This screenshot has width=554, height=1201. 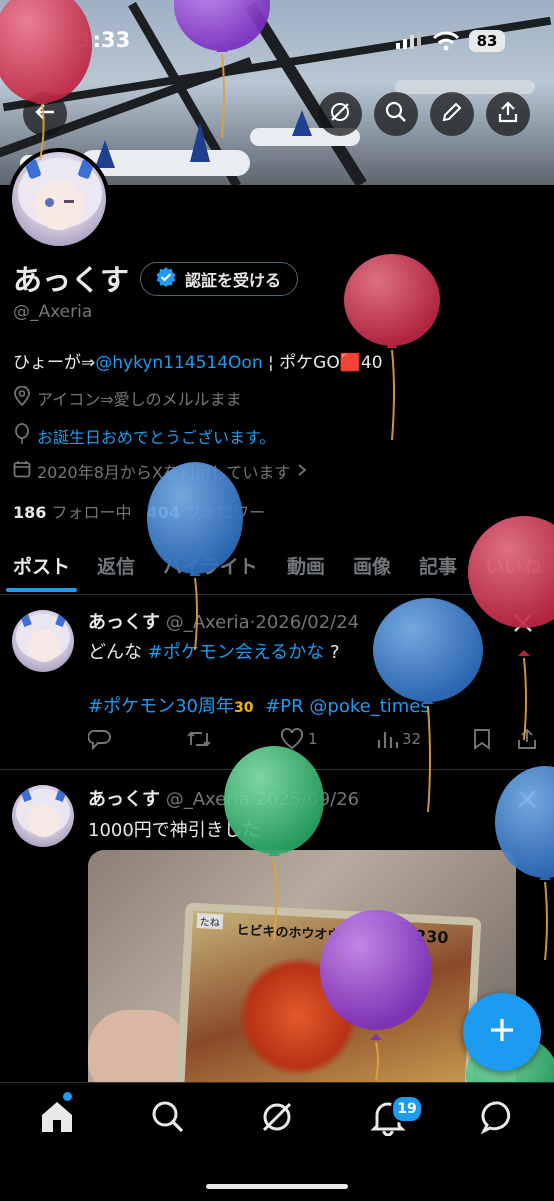 I want to click on post-header: あっくす @_Axeria·2026/02/24, so click(x=224, y=622).